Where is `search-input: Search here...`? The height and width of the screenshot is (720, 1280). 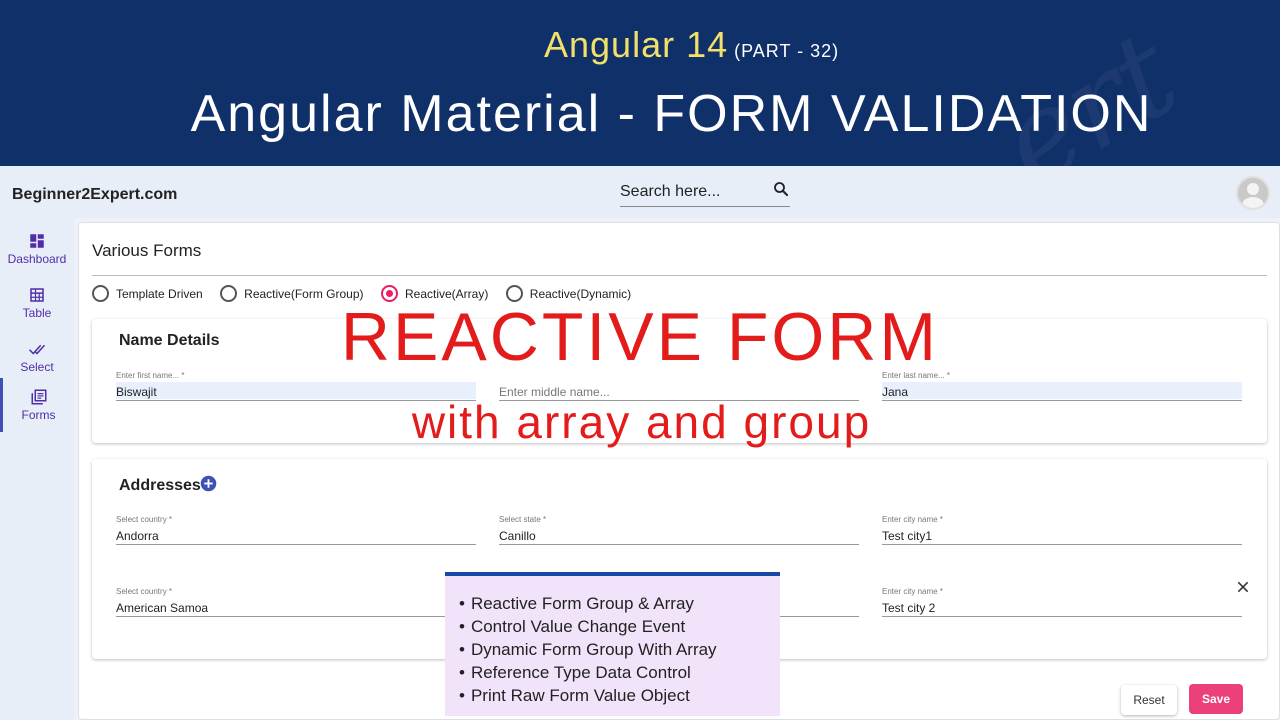
search-input: Search here... is located at coordinates (705, 191).